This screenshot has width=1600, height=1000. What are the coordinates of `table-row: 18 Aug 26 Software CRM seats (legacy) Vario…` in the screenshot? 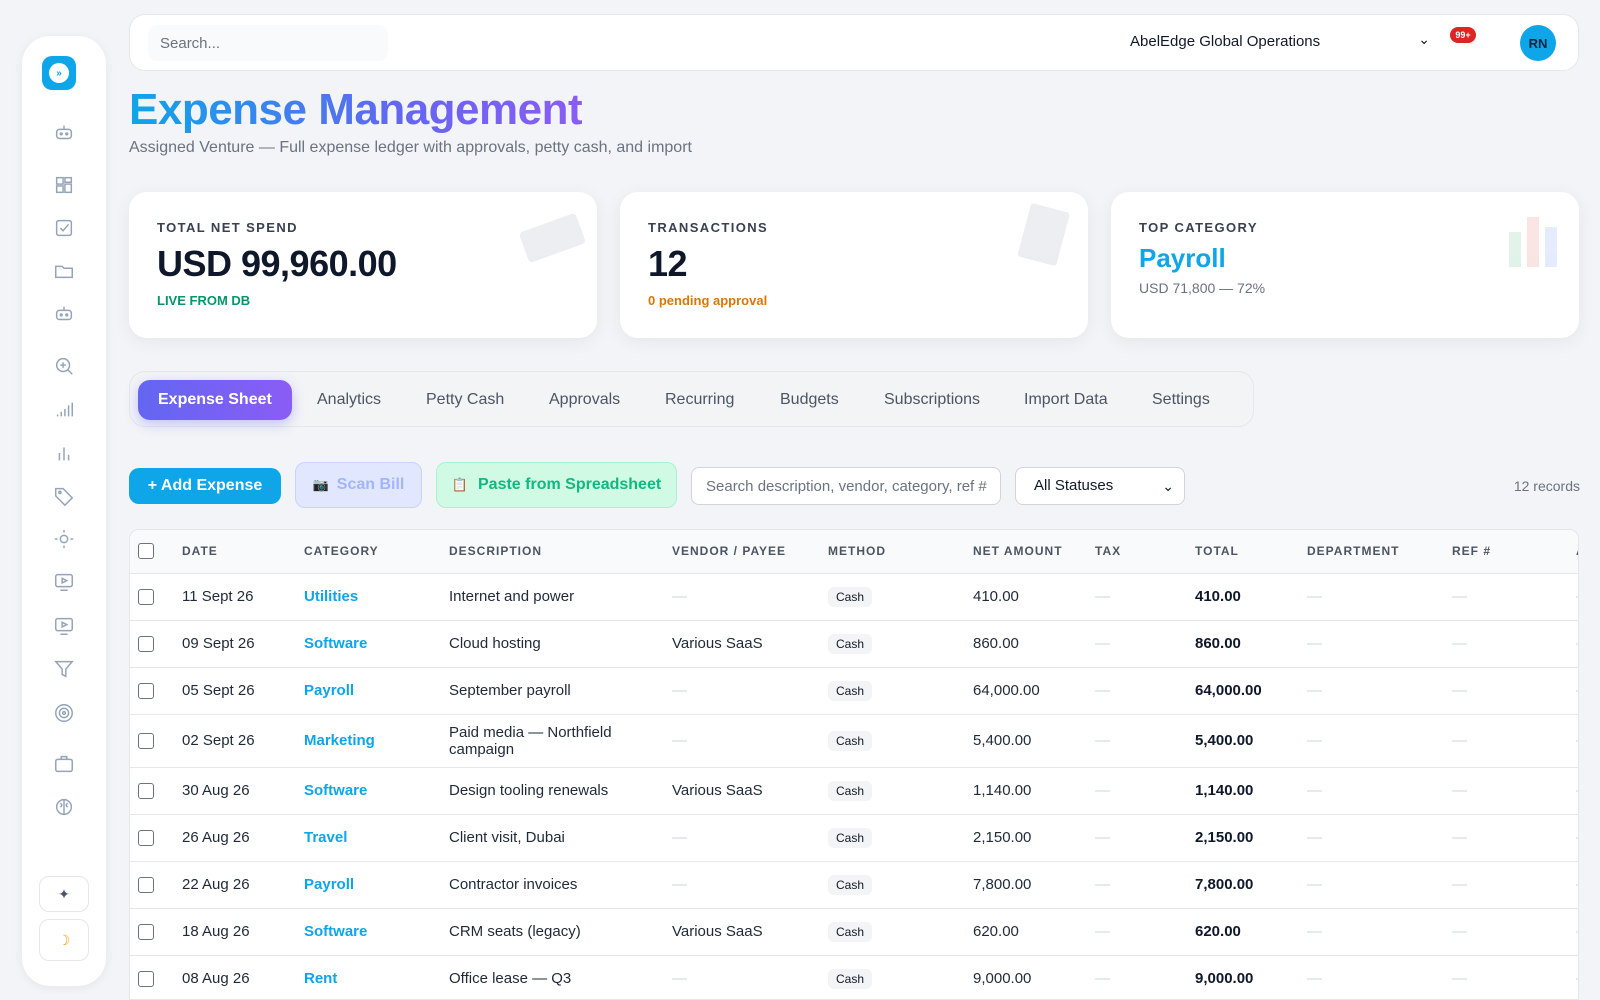 It's located at (854, 932).